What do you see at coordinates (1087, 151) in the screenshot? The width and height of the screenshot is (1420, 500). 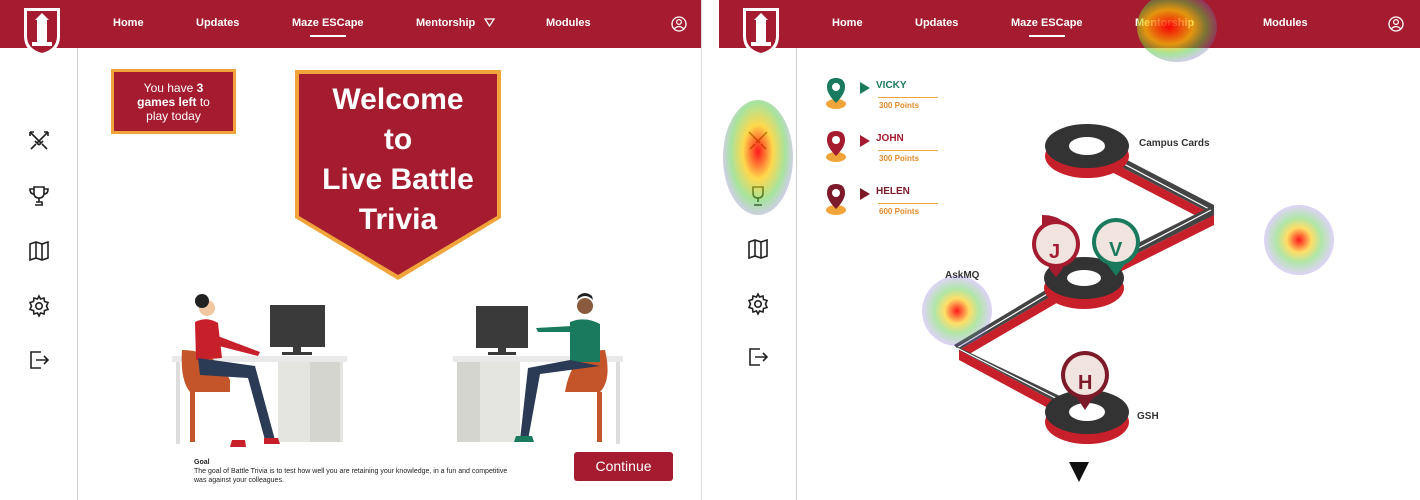 I see `campus-cards-node` at bounding box center [1087, 151].